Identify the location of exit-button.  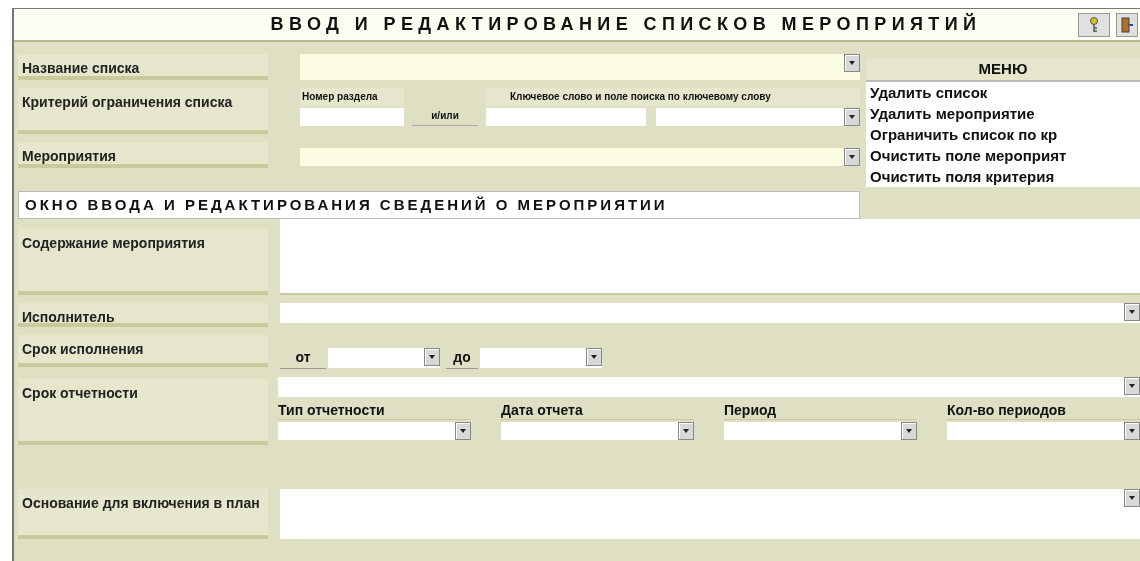
(1127, 24).